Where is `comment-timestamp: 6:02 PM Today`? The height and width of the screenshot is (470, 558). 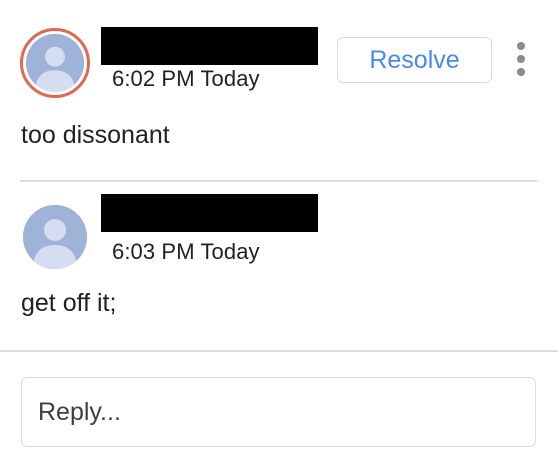
comment-timestamp: 6:02 PM Today is located at coordinates (186, 78).